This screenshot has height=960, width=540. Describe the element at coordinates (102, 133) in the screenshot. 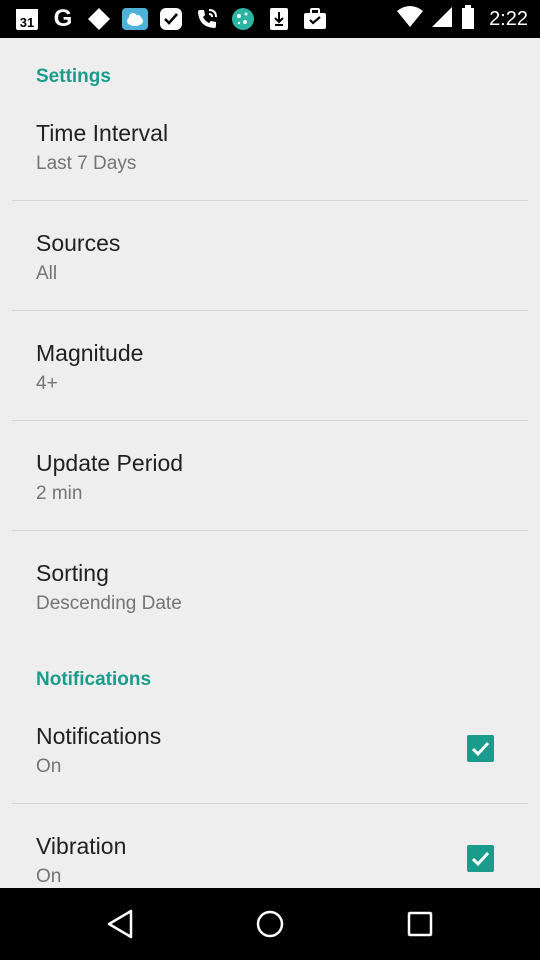

I see `pref-title: Time Interval` at that location.